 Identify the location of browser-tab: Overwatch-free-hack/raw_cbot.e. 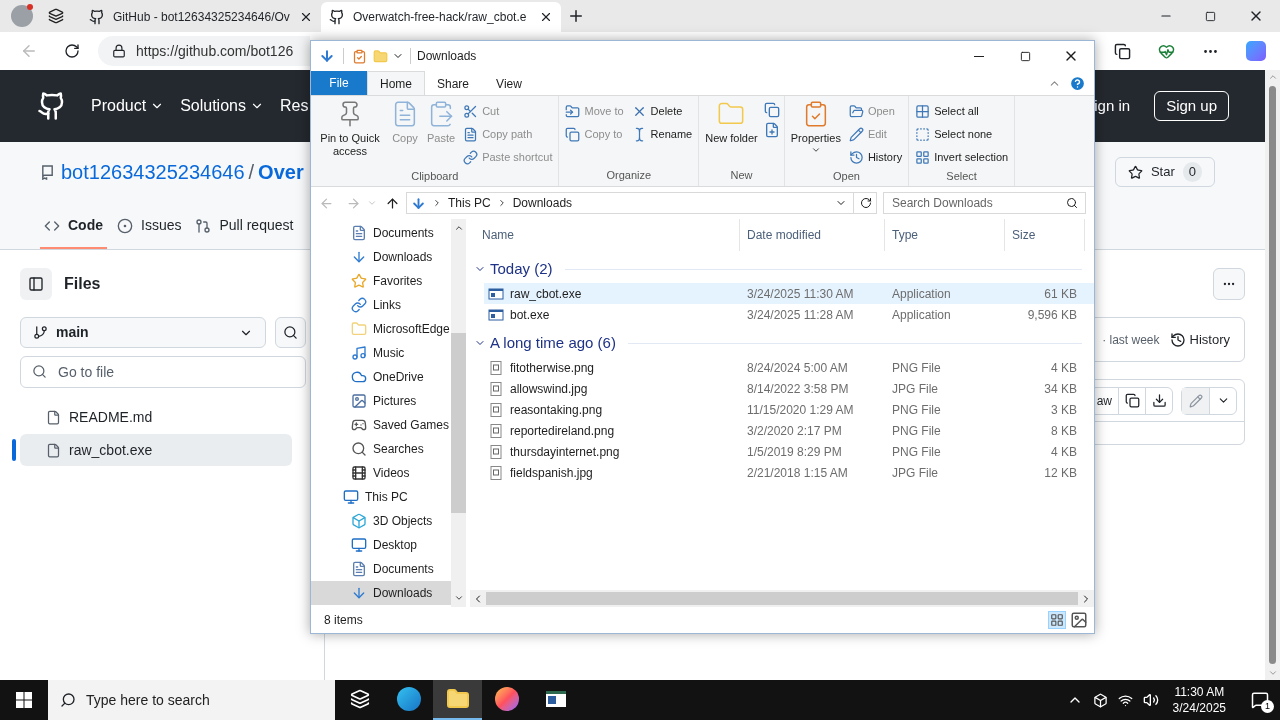
(441, 17).